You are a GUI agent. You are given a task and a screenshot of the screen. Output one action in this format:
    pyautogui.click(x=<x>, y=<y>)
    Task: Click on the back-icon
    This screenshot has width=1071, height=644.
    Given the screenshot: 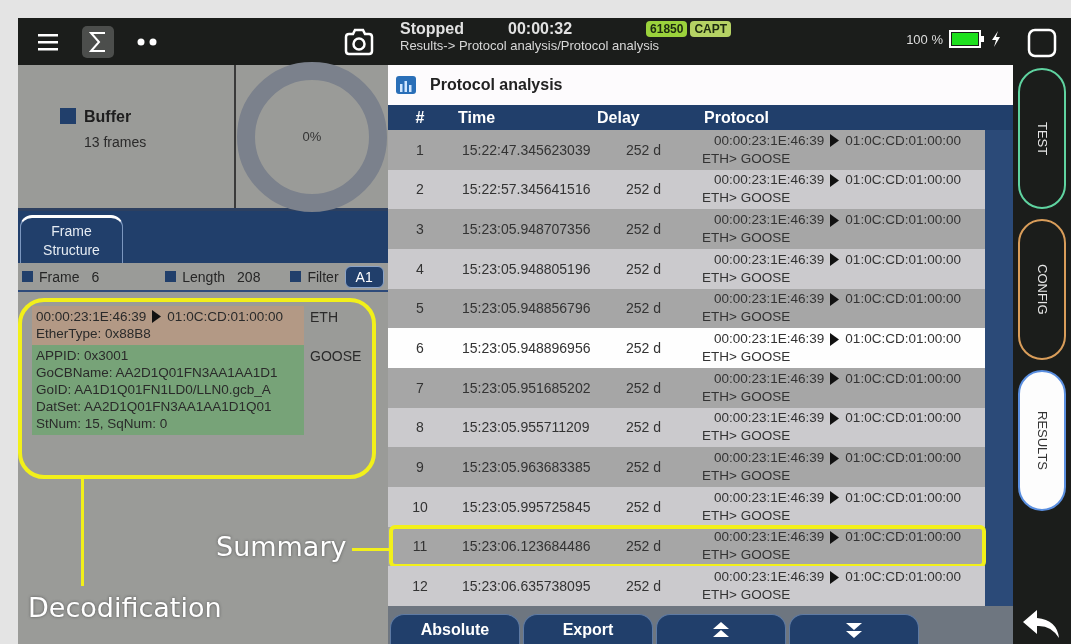 What is the action you would take?
    pyautogui.click(x=1042, y=624)
    